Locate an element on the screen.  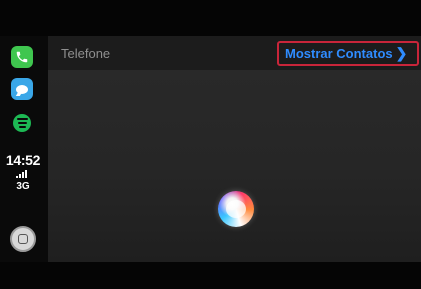
chevron-right-icon: ❯ is located at coordinates (401, 53).